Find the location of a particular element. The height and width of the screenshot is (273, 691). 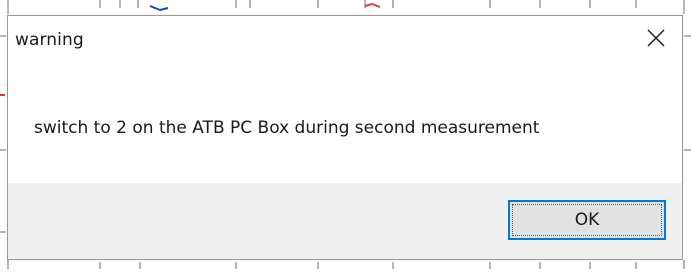

dialog-title: warning is located at coordinates (49, 40).